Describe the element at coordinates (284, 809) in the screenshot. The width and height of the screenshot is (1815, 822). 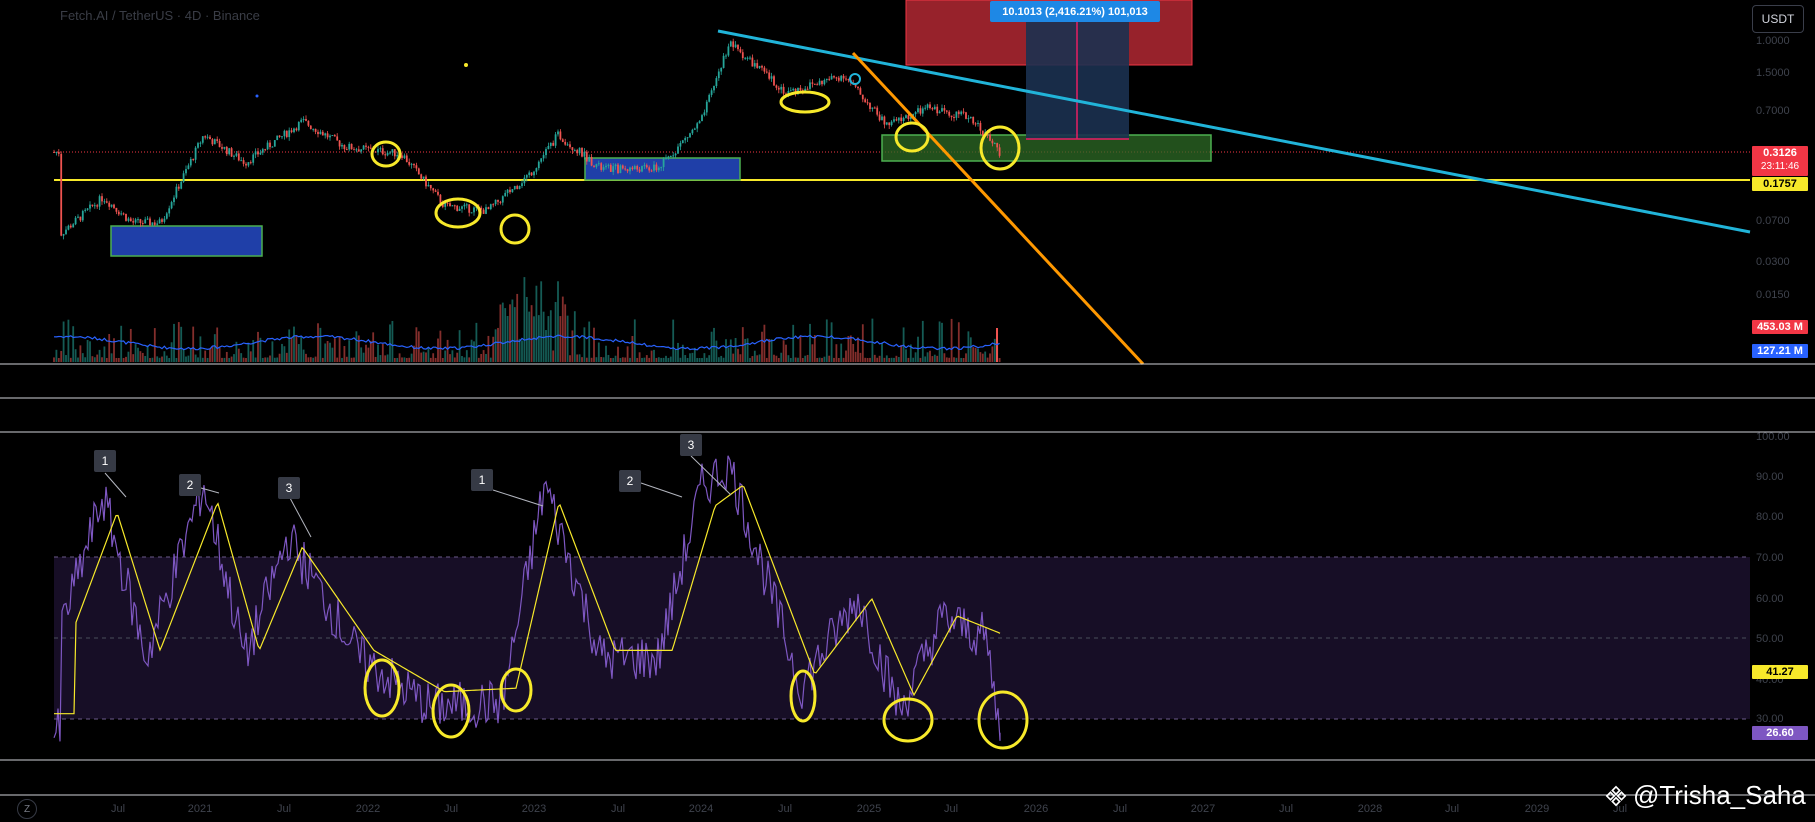
I see `time-tick-label: Jul` at that location.